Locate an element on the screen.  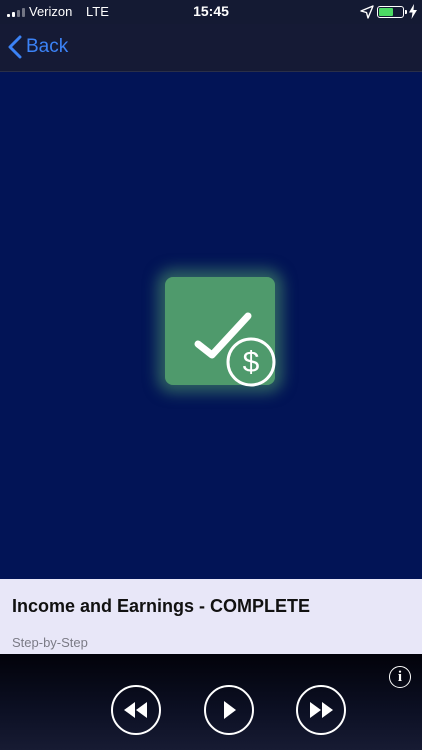
track-title: Income and Earnings - COMPLETE is located at coordinates (161, 606).